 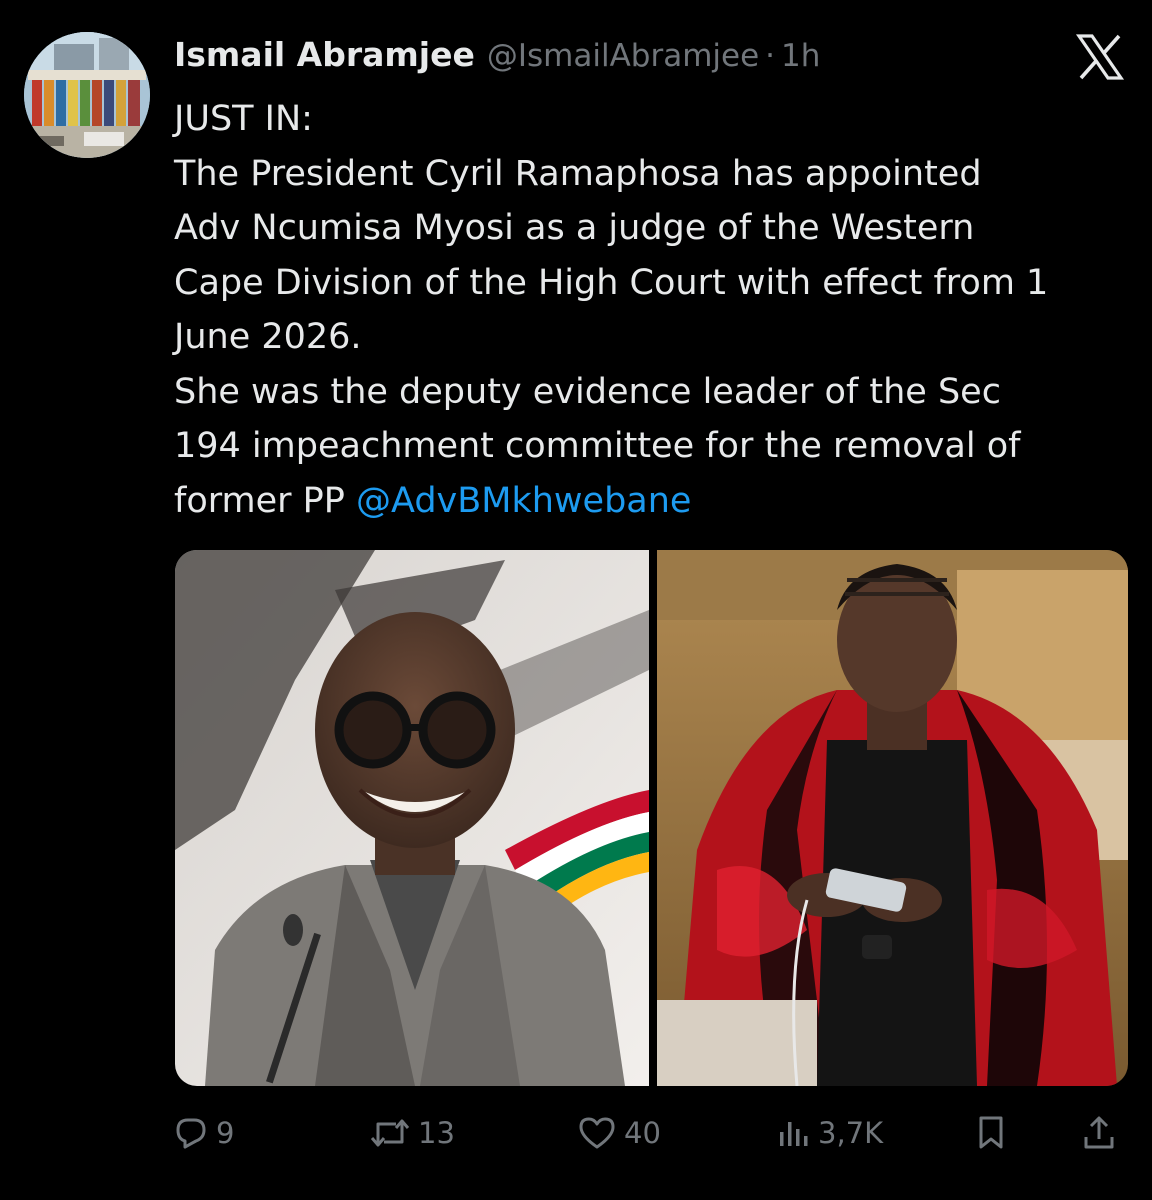 I want to click on x-logo-icon, so click(x=1100, y=57).